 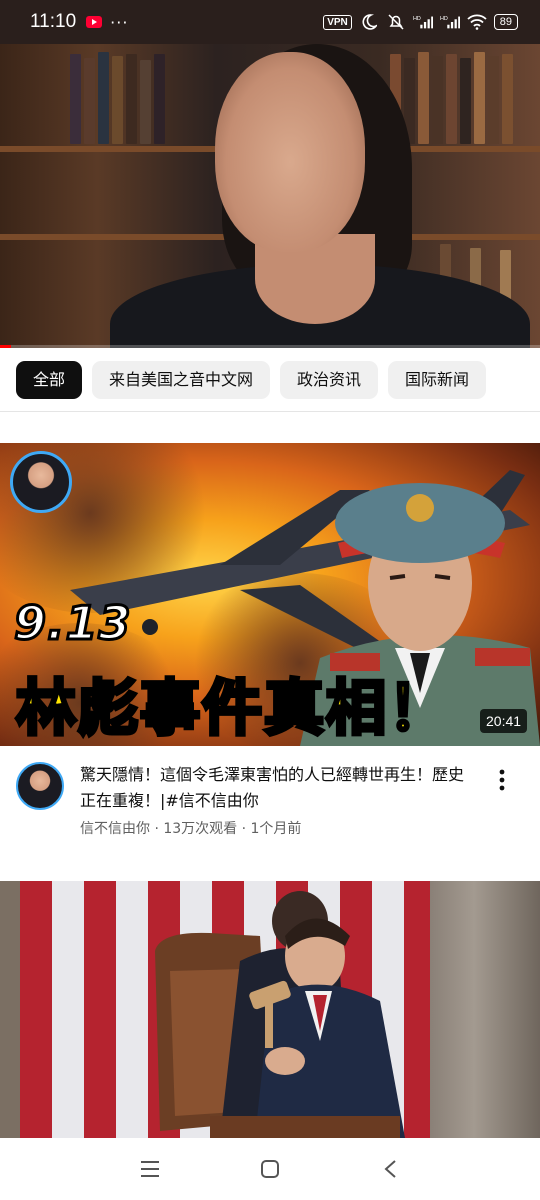 What do you see at coordinates (232, 709) in the screenshot?
I see `thumbnail-text-title: 林彪事件真相！` at bounding box center [232, 709].